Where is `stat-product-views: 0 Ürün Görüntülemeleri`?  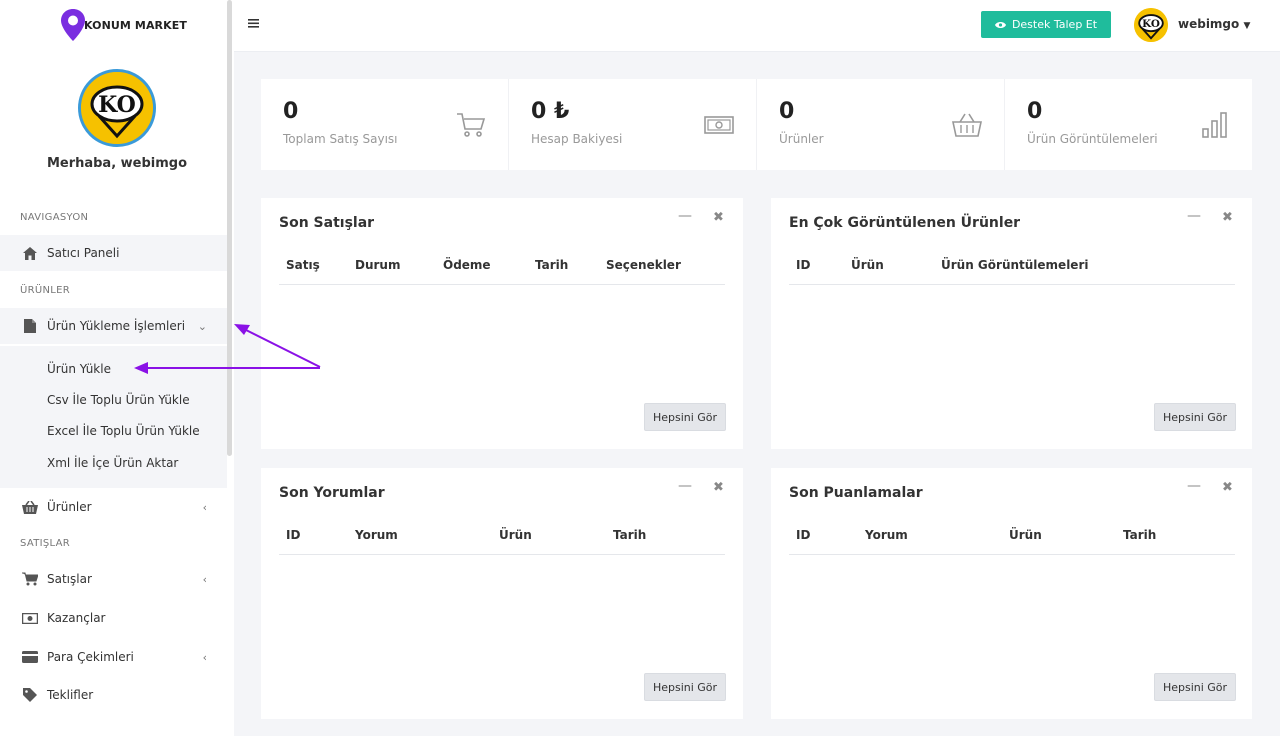
stat-product-views: 0 Ürün Görüntülemeleri is located at coordinates (1128, 124).